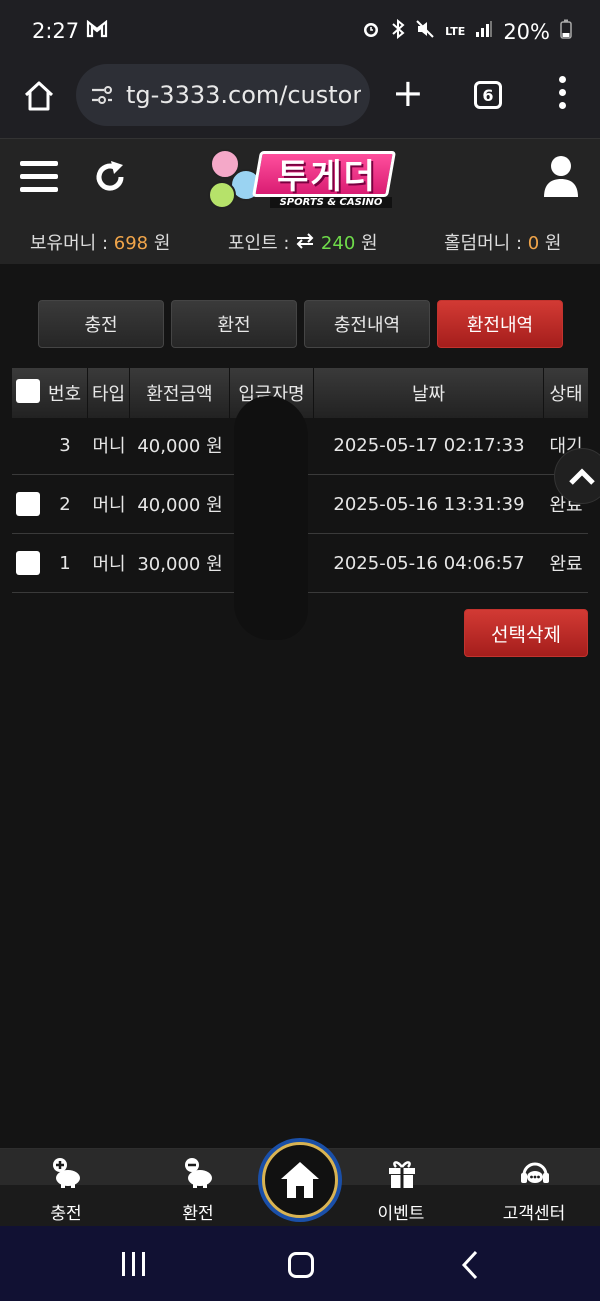  Describe the element at coordinates (65, 393) in the screenshot. I see `column-header: 번호` at that location.